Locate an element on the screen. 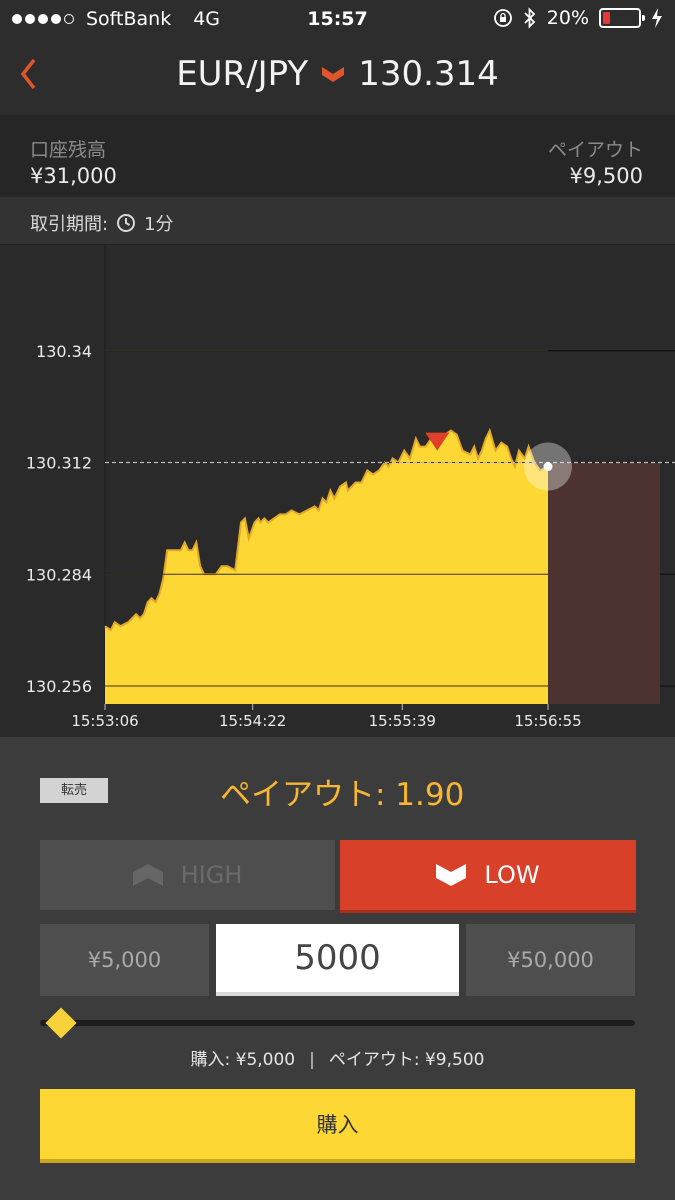 The image size is (675, 1200). payout-label: ペイアウト is located at coordinates (595, 150).